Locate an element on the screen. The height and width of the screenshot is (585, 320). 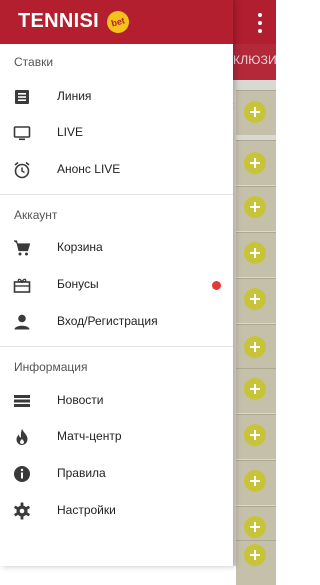
more-vert-icon is located at coordinates (260, 23).